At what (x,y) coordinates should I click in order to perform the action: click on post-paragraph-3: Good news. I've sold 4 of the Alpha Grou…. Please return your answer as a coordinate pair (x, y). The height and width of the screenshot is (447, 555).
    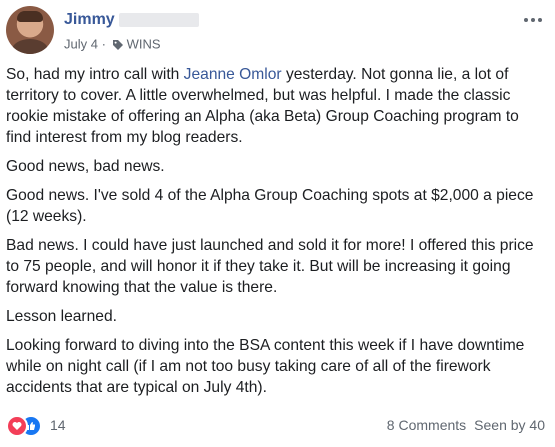
    Looking at the image, I should click on (270, 206).